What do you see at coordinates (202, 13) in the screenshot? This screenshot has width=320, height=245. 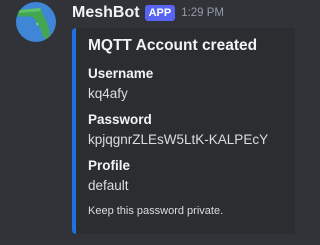 I see `message-timestamp: 1:29 PM` at bounding box center [202, 13].